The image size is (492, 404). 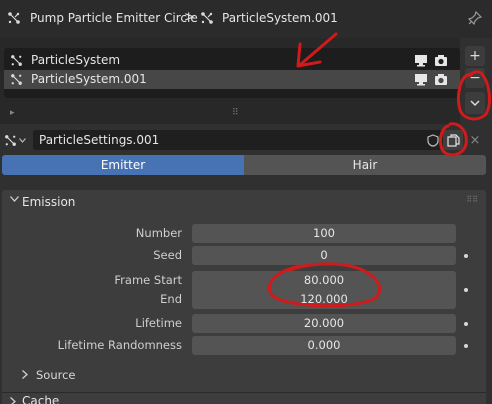 What do you see at coordinates (244, 398) in the screenshot?
I see `cache-panel-header: Cache` at bounding box center [244, 398].